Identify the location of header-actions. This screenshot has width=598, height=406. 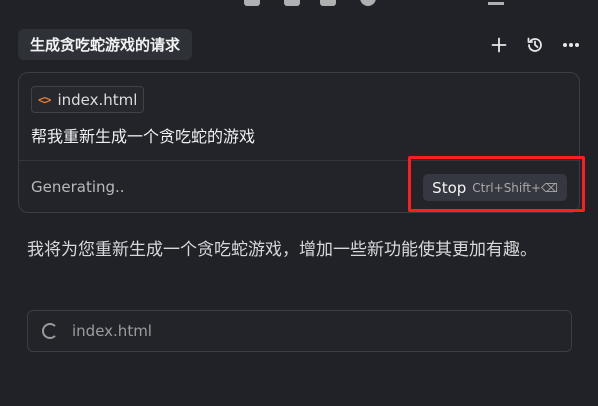
(535, 45).